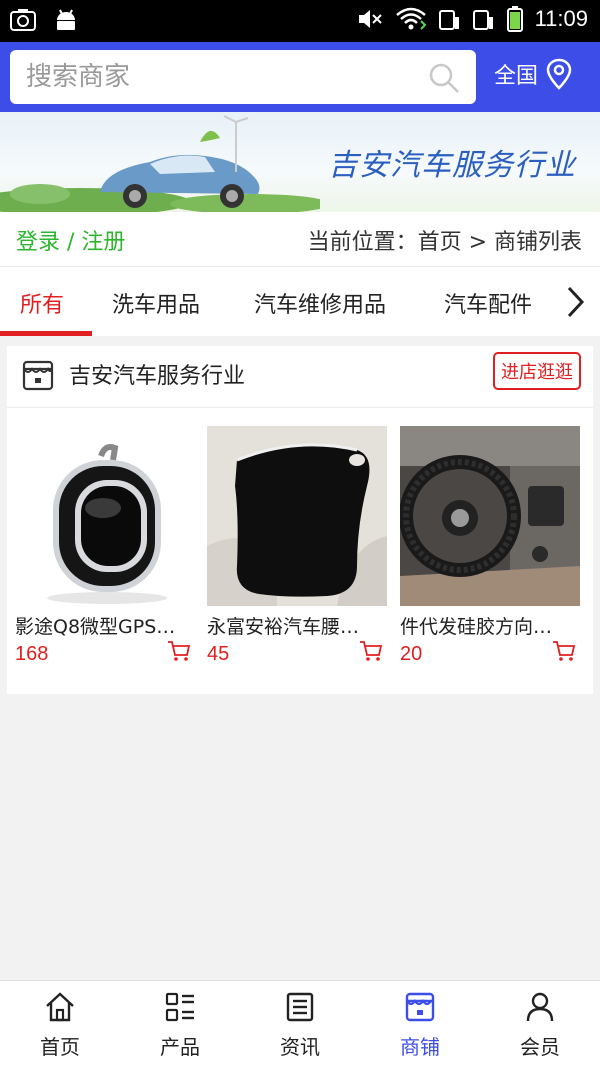  I want to click on search-input, so click(221, 77).